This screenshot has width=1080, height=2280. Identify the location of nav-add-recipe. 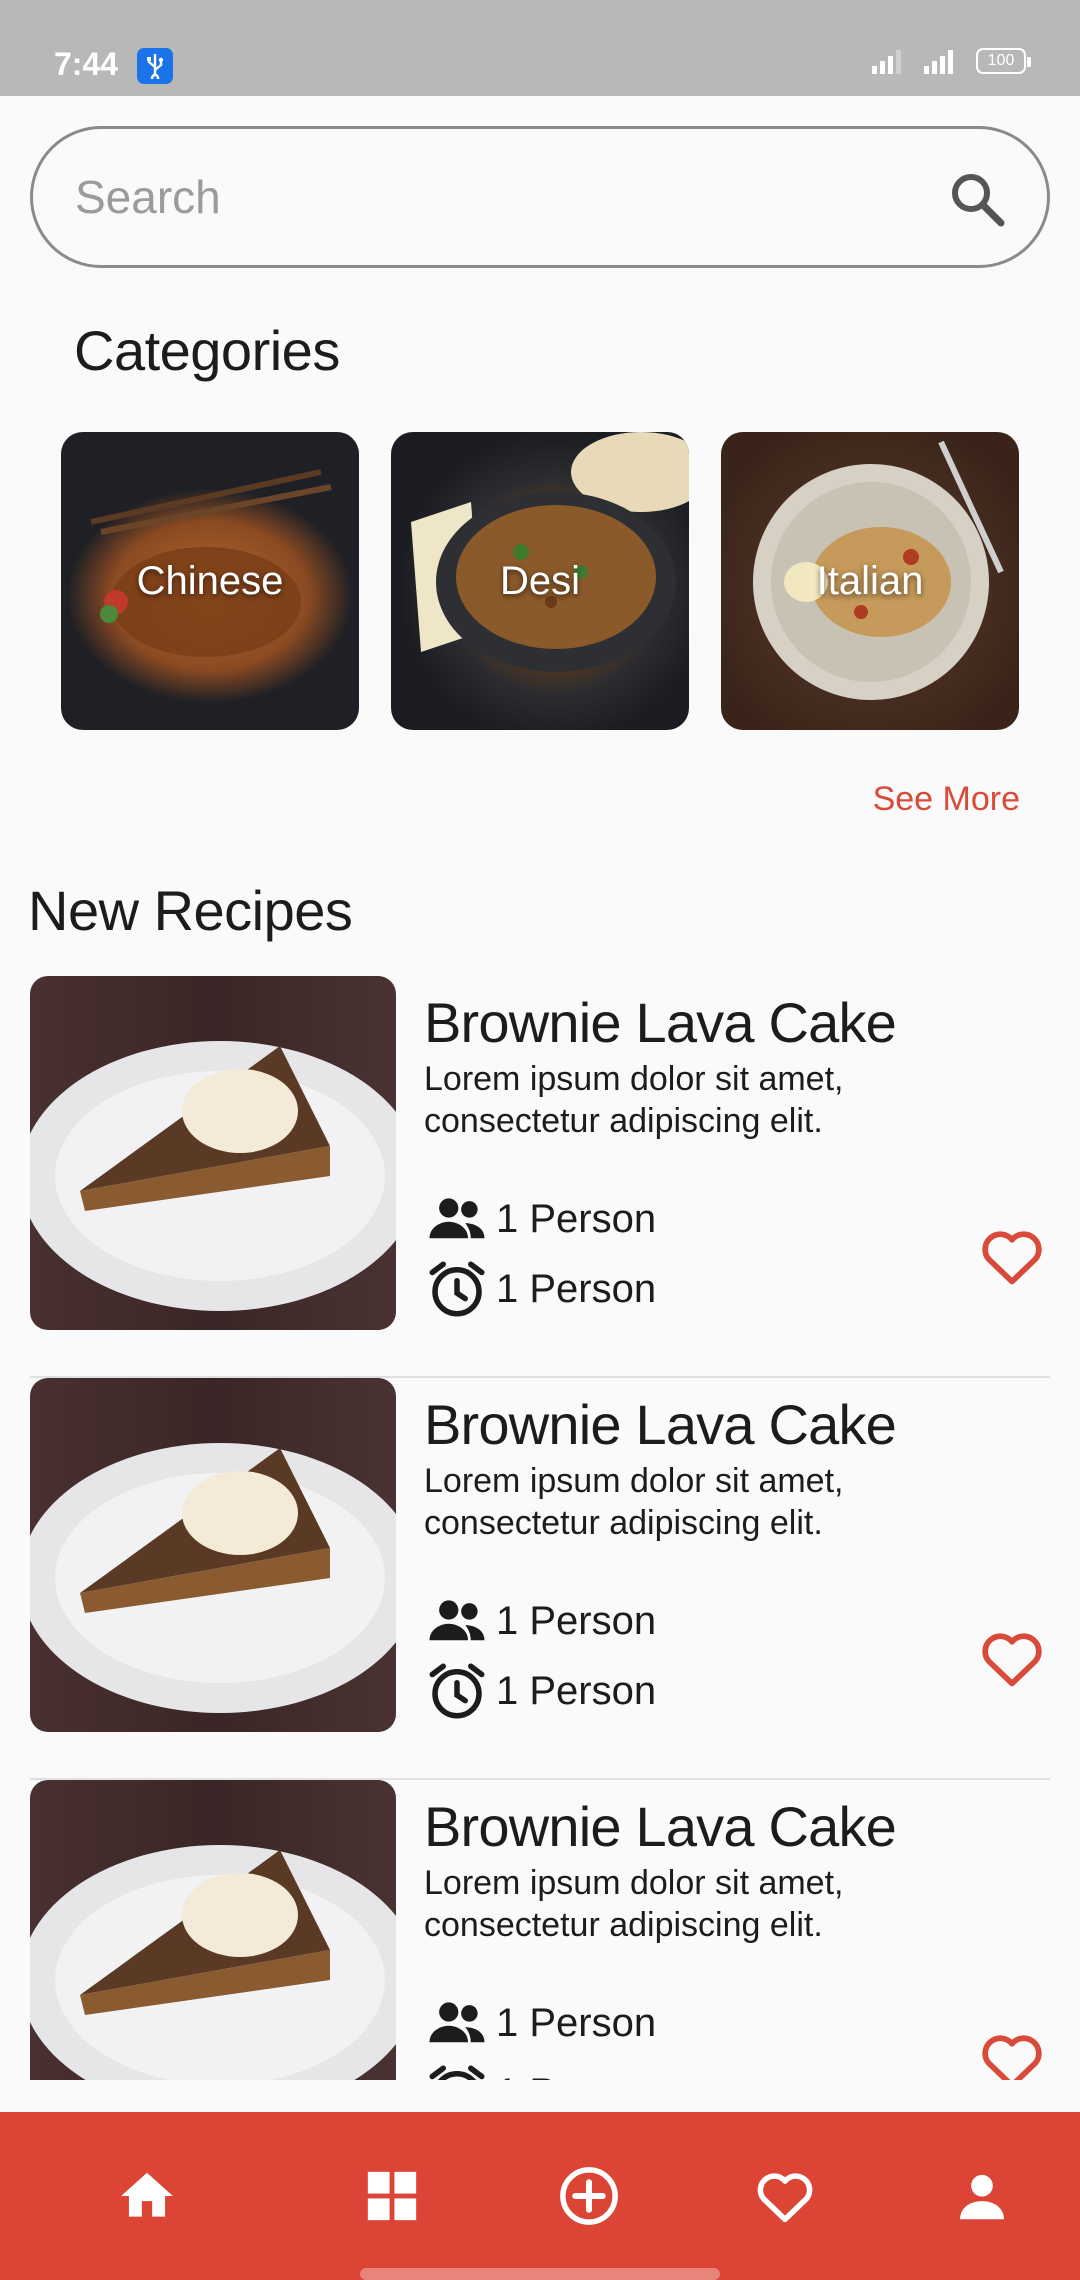
(589, 2196).